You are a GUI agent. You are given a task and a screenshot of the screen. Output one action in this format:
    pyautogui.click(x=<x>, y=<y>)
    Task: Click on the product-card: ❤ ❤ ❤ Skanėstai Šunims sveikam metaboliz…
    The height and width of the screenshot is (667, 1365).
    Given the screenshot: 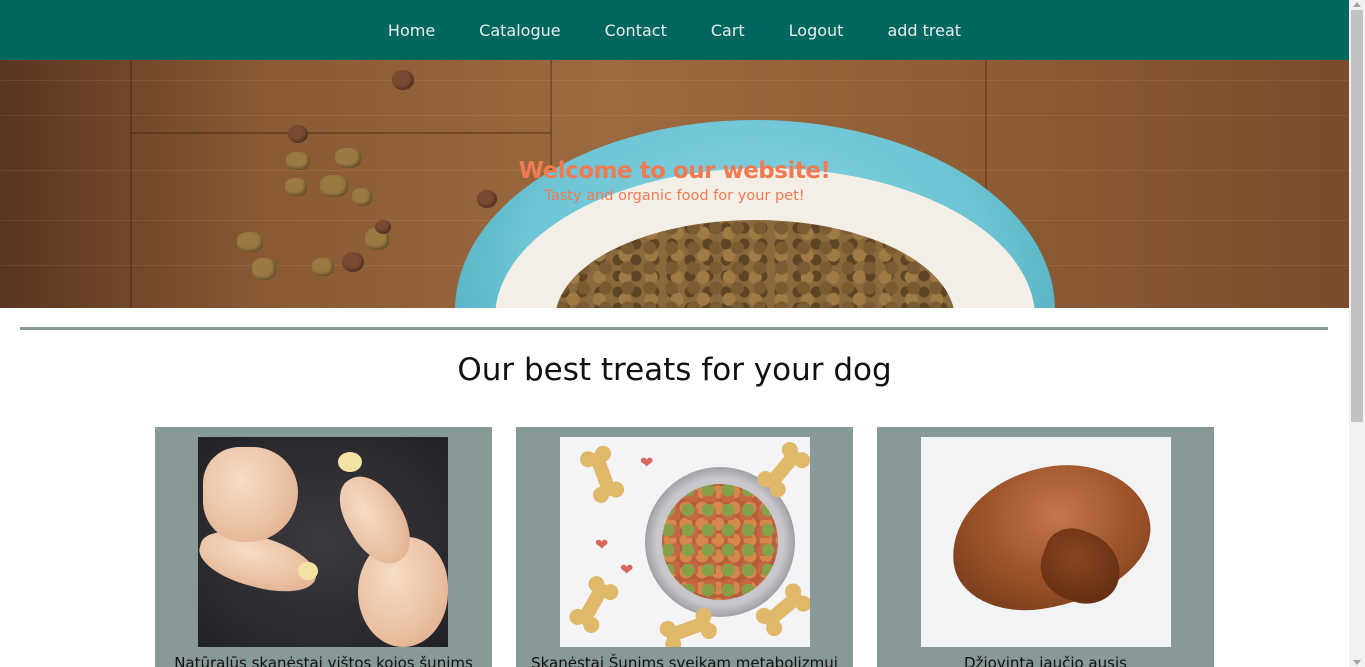 What is the action you would take?
    pyautogui.click(x=684, y=547)
    